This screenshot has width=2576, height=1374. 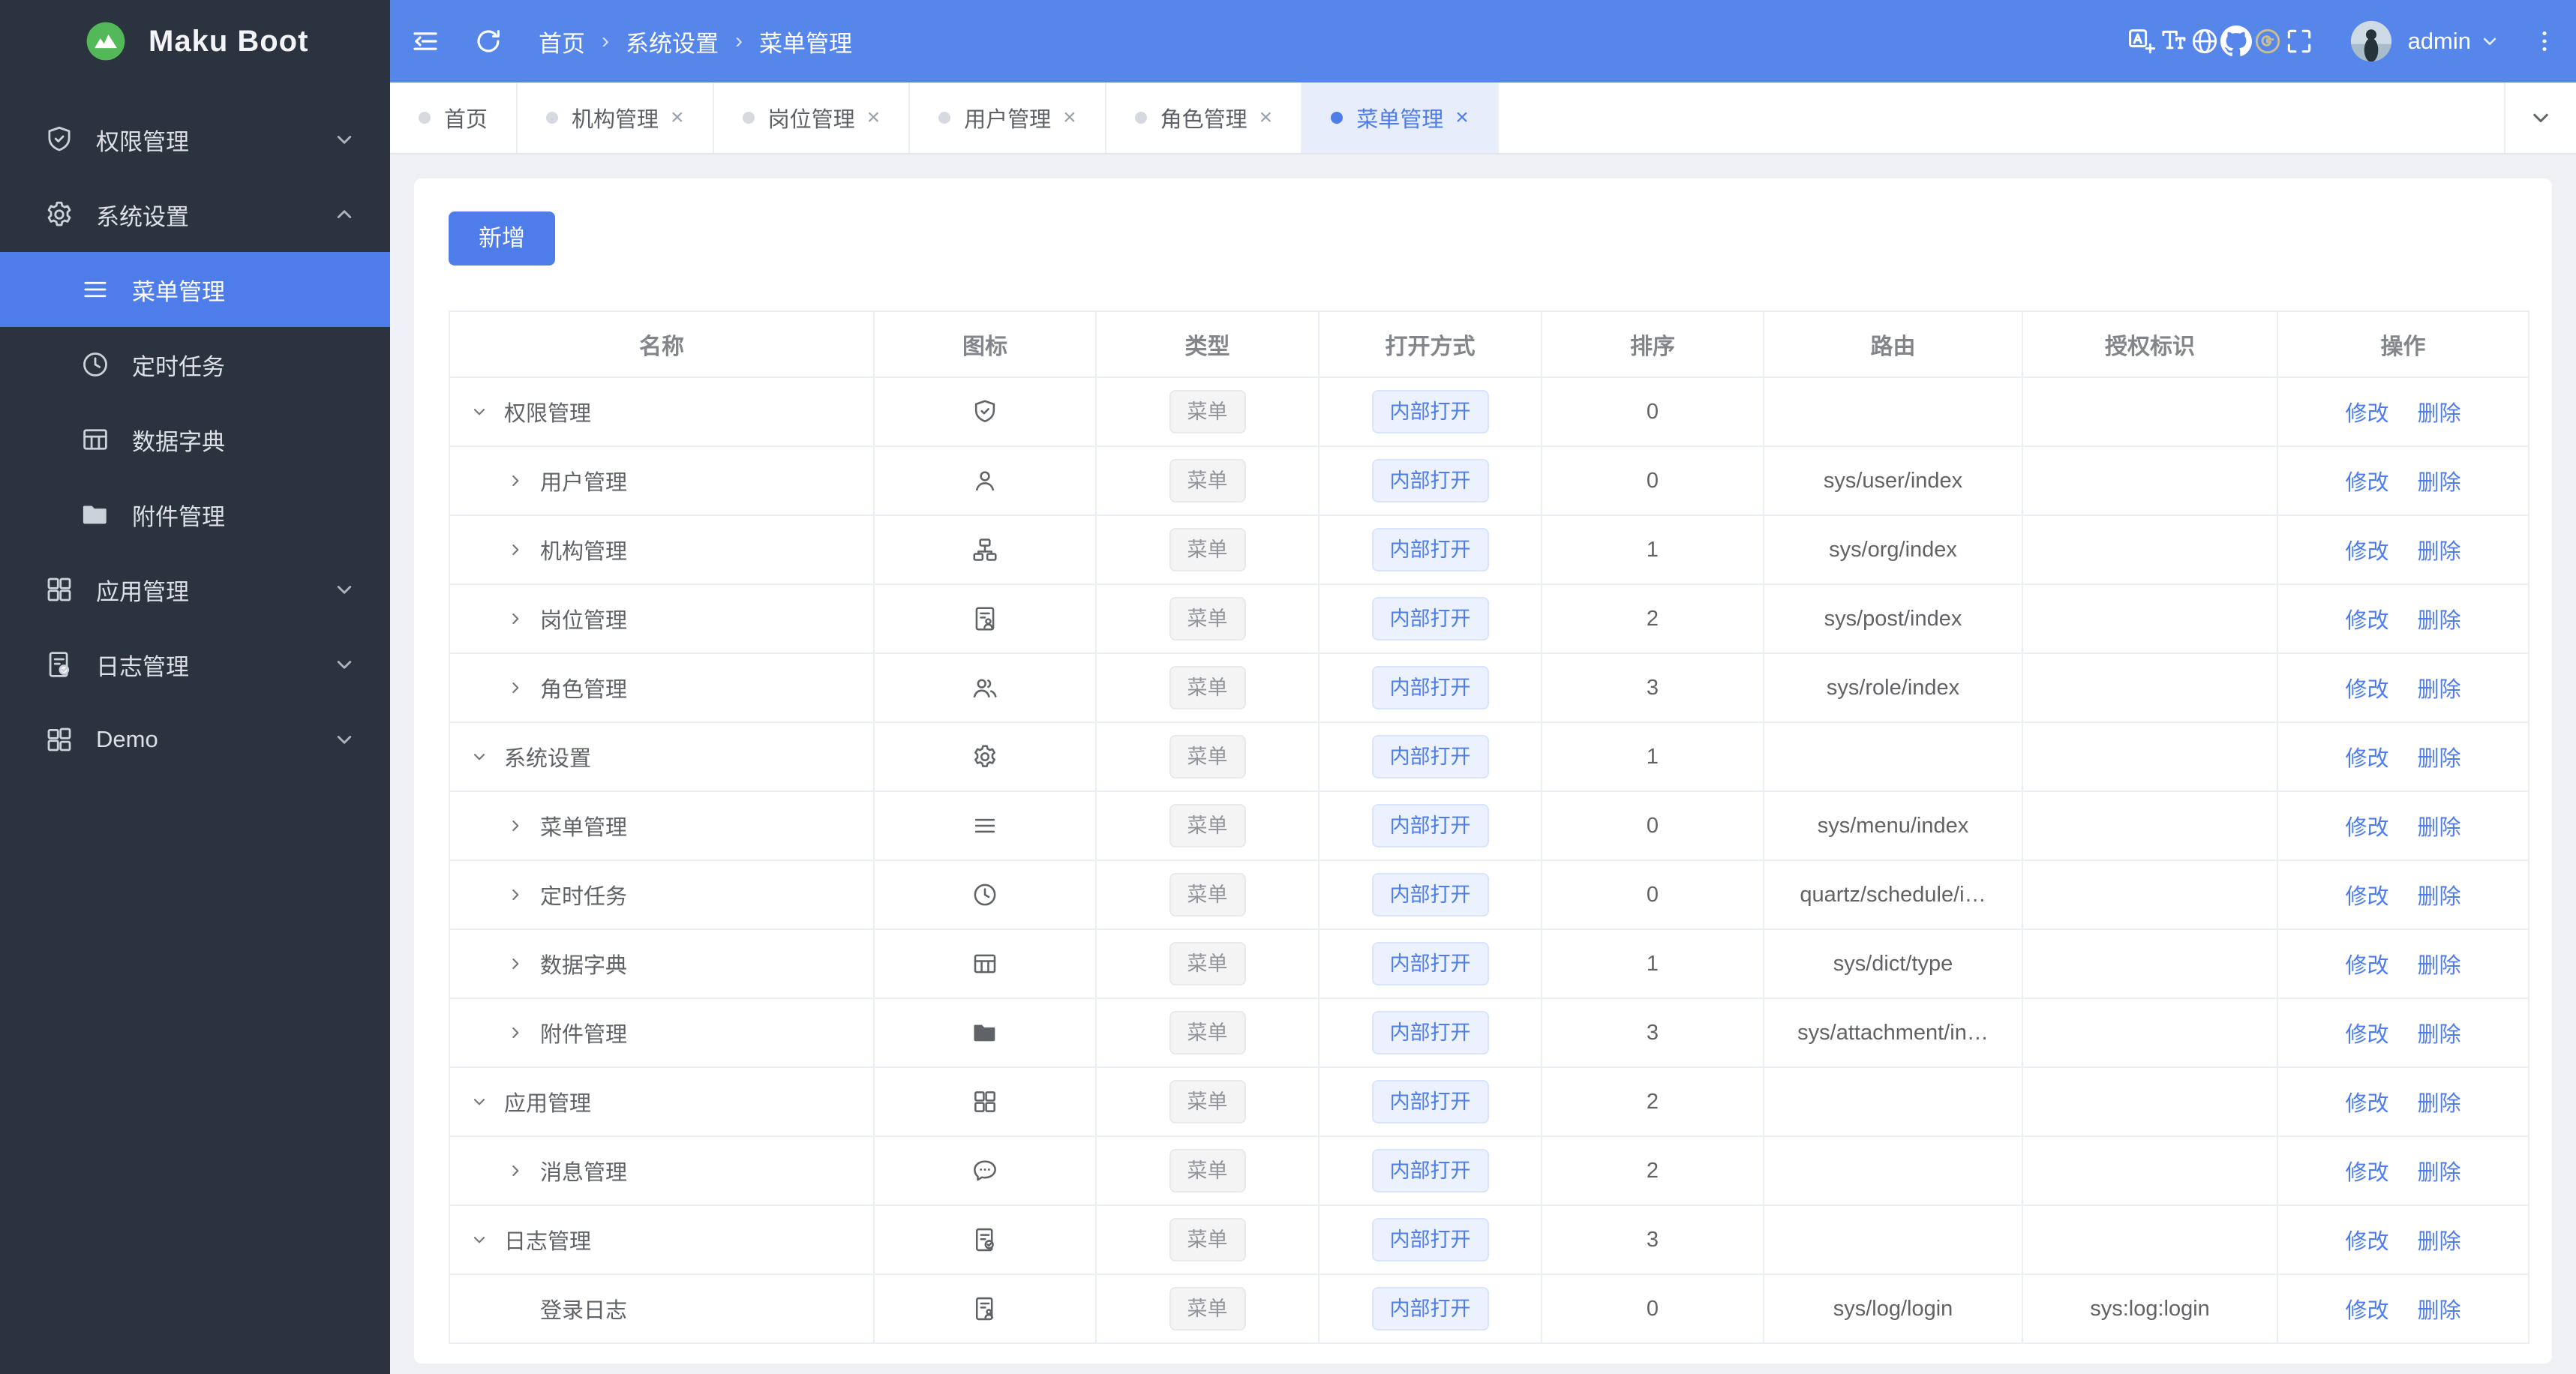 I want to click on sidebar-item-label: 系统设置, so click(x=142, y=216).